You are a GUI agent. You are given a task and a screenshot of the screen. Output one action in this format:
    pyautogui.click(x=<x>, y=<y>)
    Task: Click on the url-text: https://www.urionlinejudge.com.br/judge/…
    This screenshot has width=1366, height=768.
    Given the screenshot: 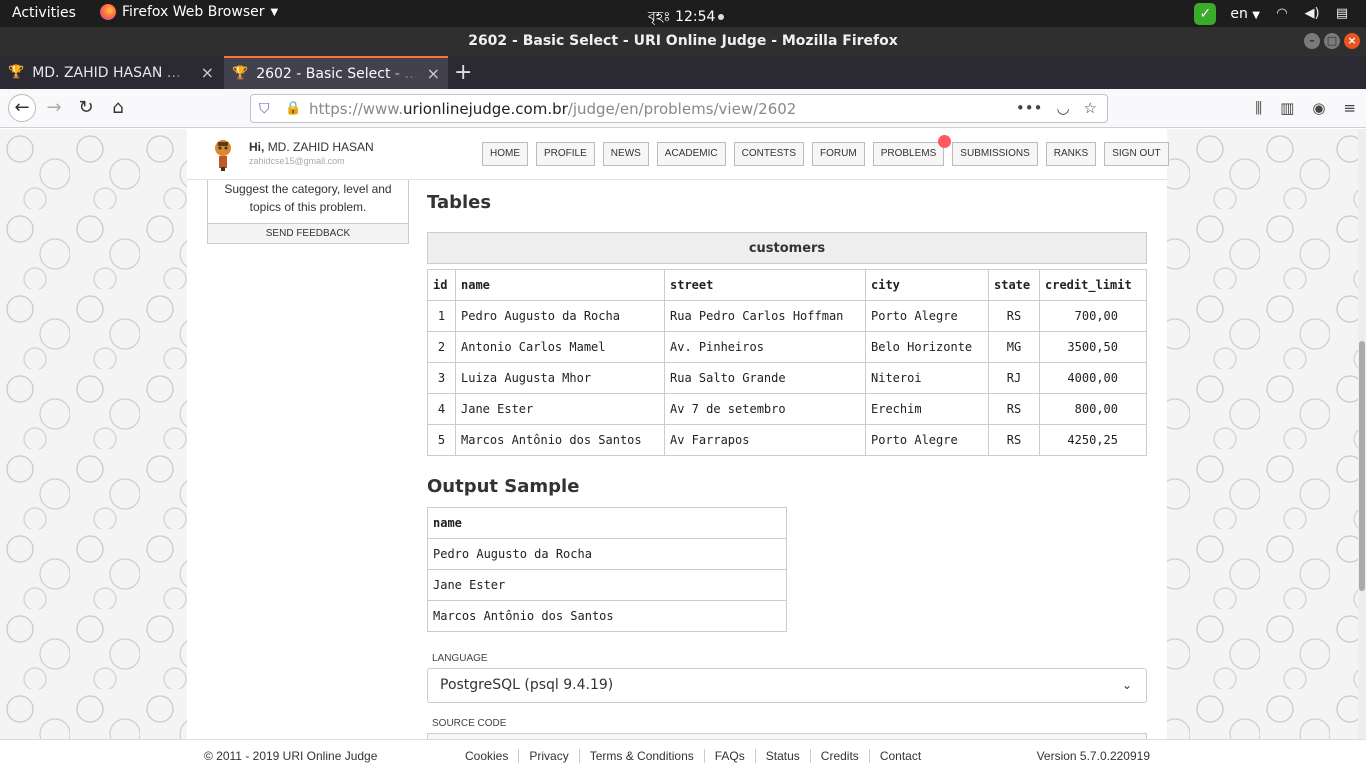 What is the action you would take?
    pyautogui.click(x=552, y=109)
    